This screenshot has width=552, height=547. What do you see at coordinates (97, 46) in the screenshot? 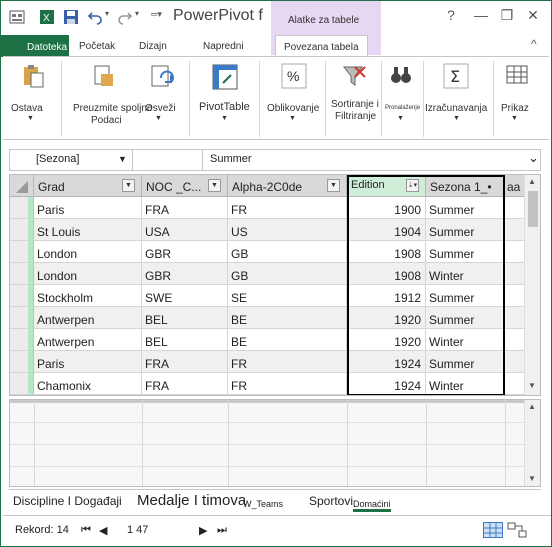
I see `tab-home: Početak` at bounding box center [97, 46].